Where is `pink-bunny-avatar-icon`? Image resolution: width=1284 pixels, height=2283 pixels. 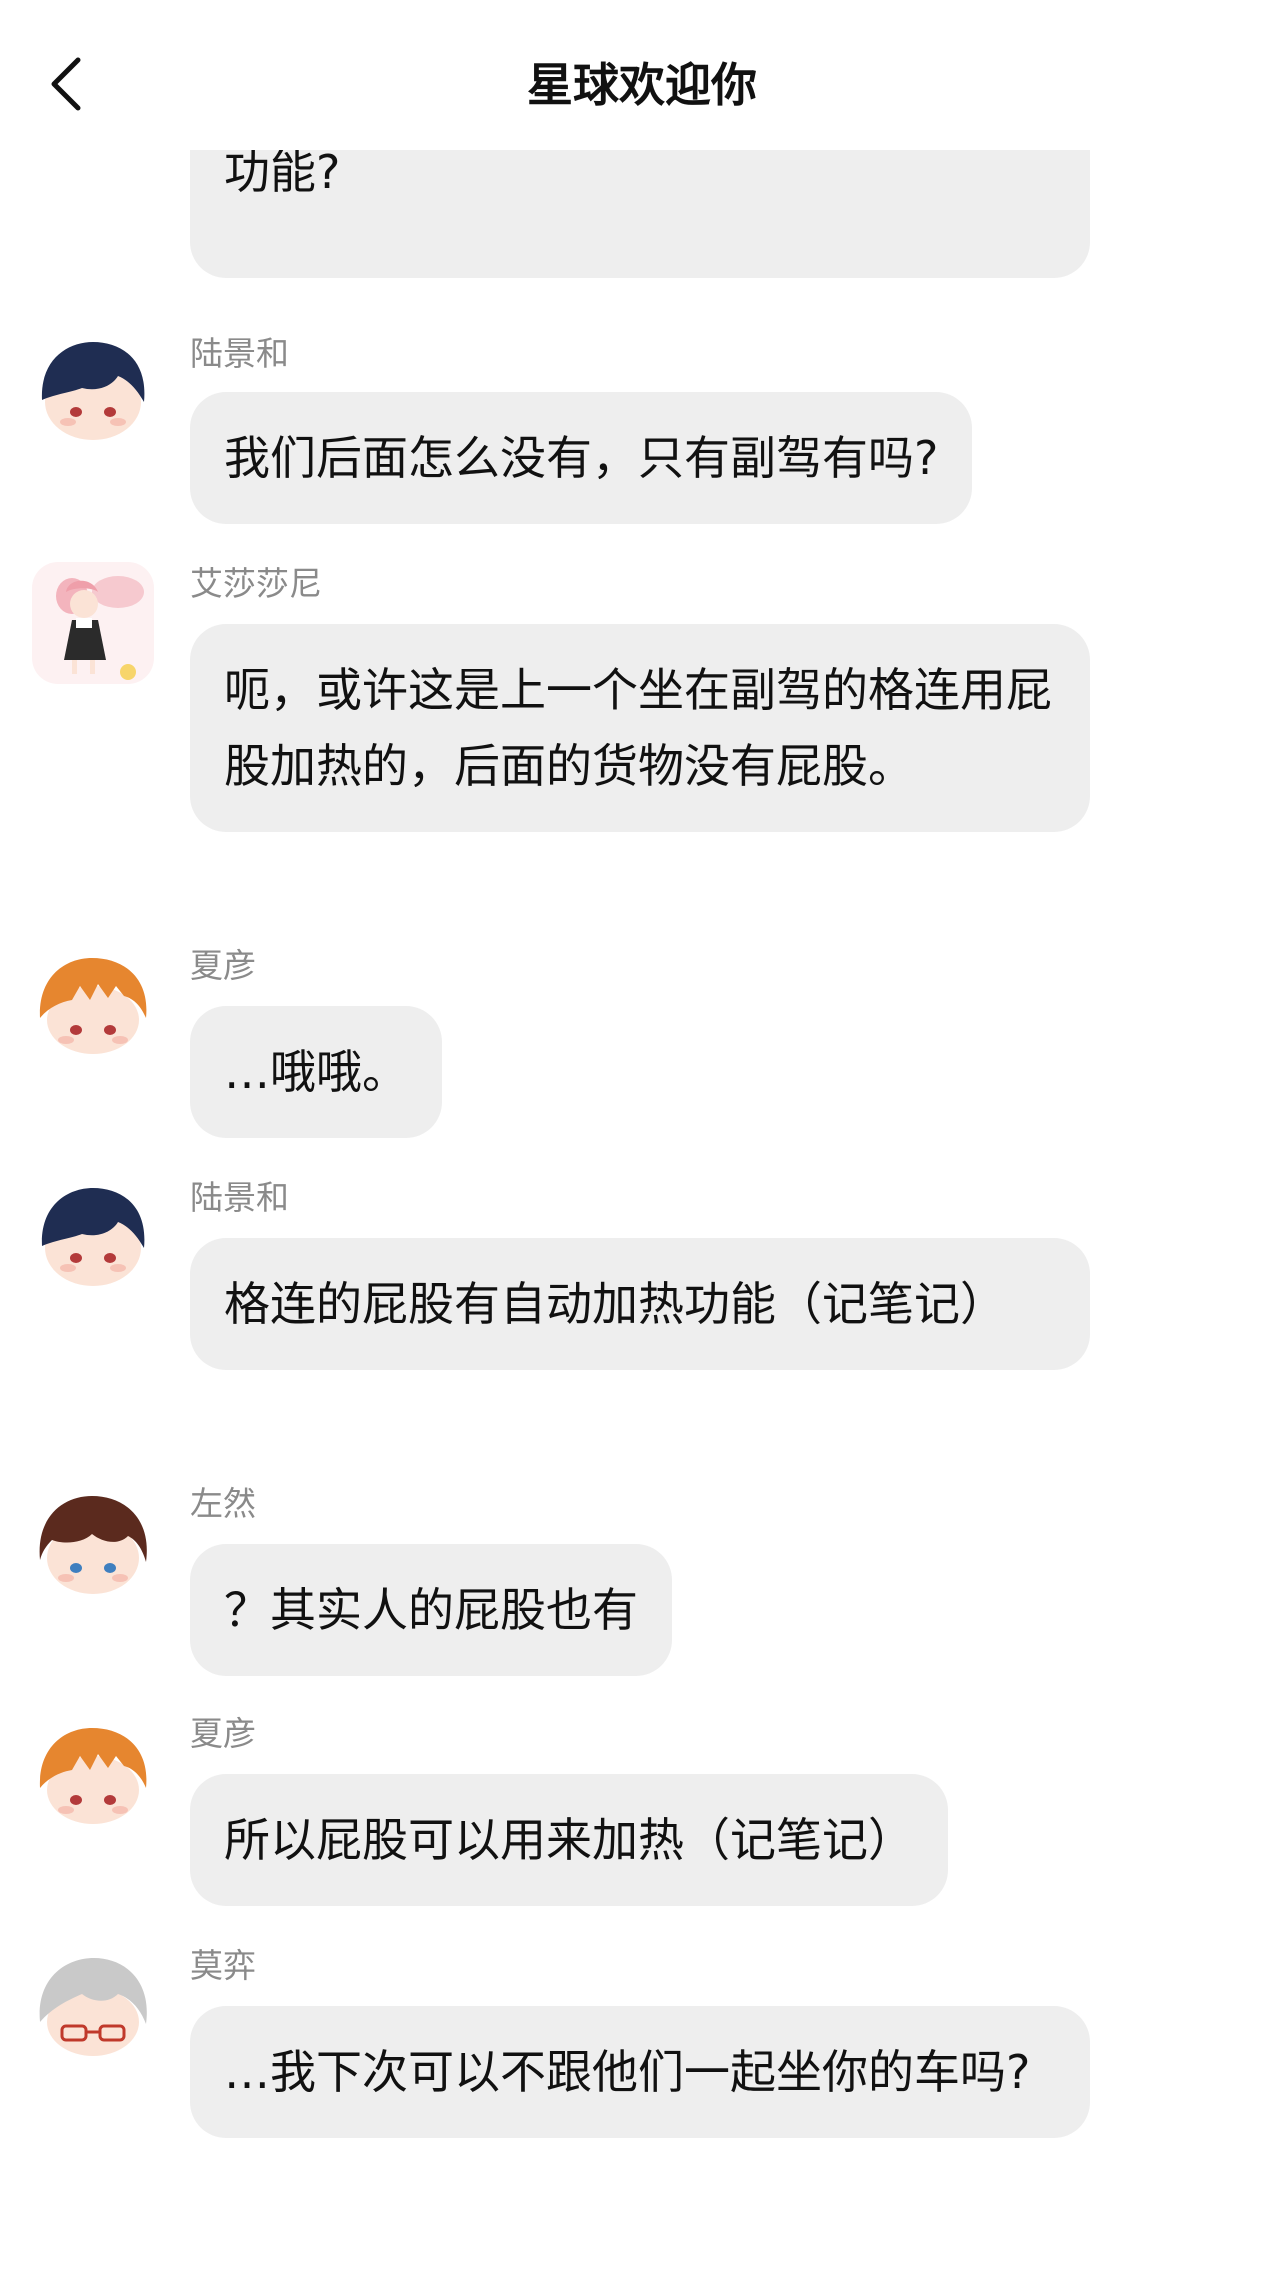 pink-bunny-avatar-icon is located at coordinates (93, 623).